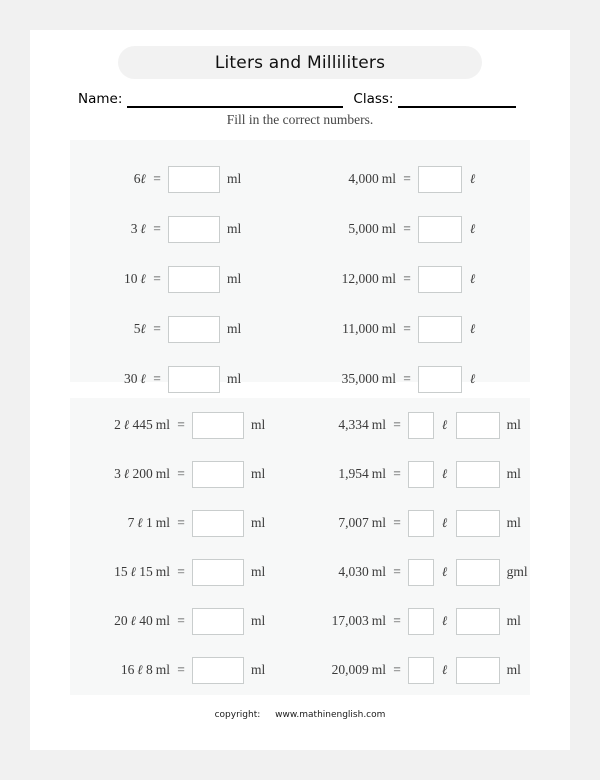  I want to click on exercise-item: 20,009 ml = ℓ ml, so click(415, 670).